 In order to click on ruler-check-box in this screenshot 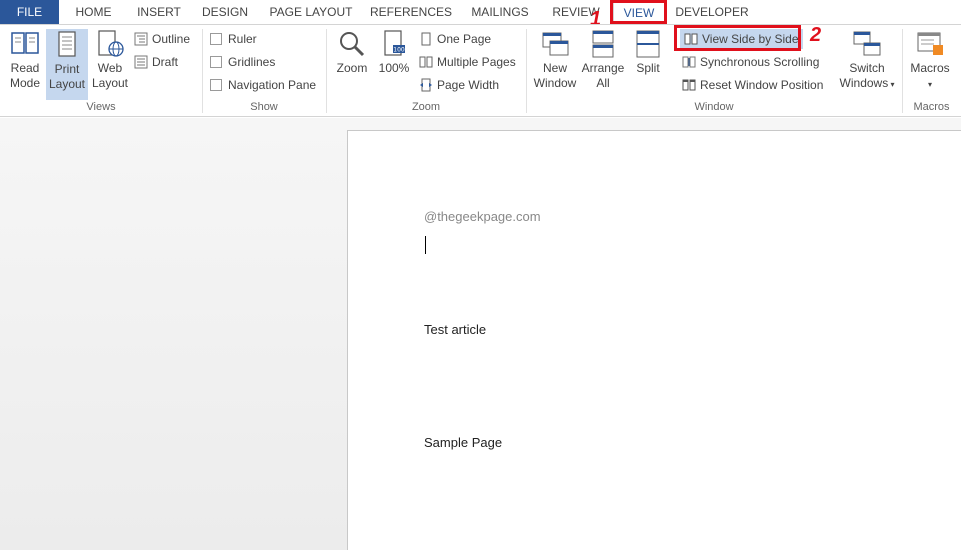, I will do `click(216, 39)`.